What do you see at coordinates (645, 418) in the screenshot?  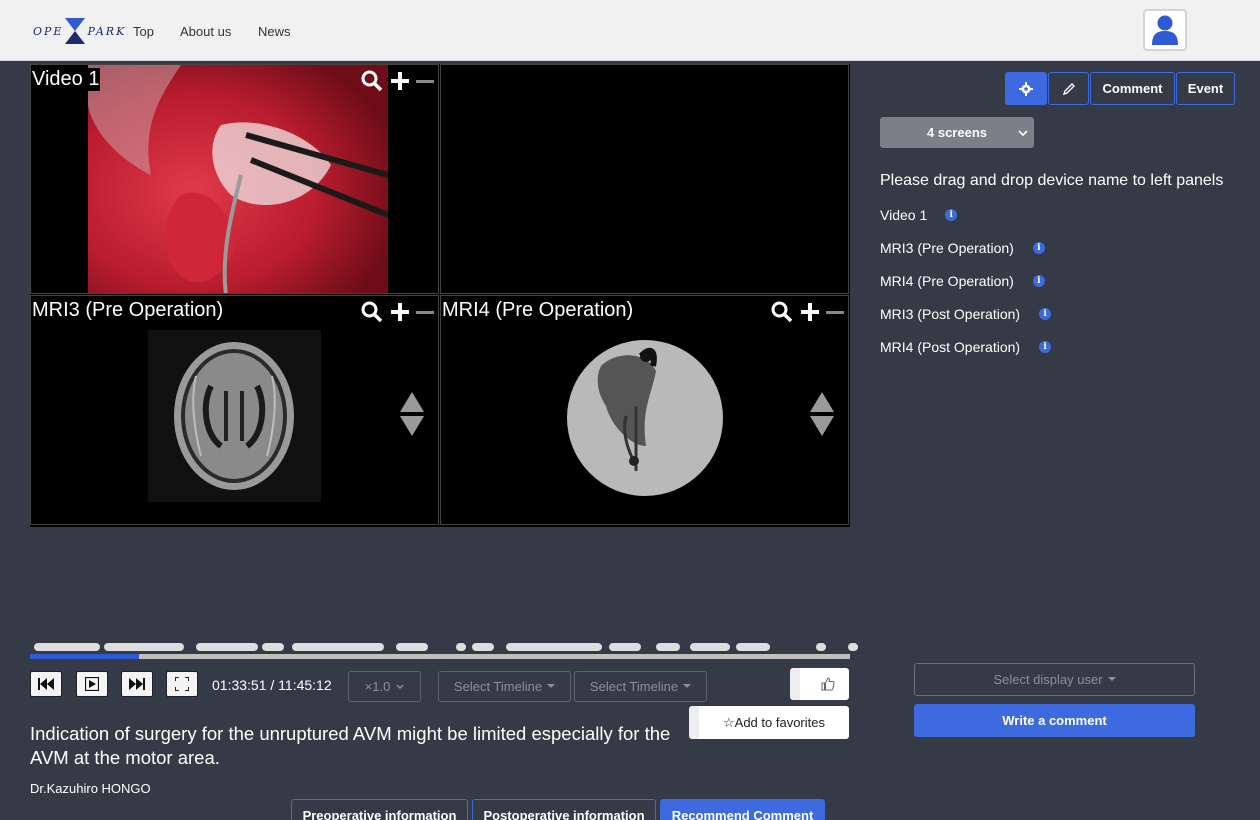 I see `angiogram-image` at bounding box center [645, 418].